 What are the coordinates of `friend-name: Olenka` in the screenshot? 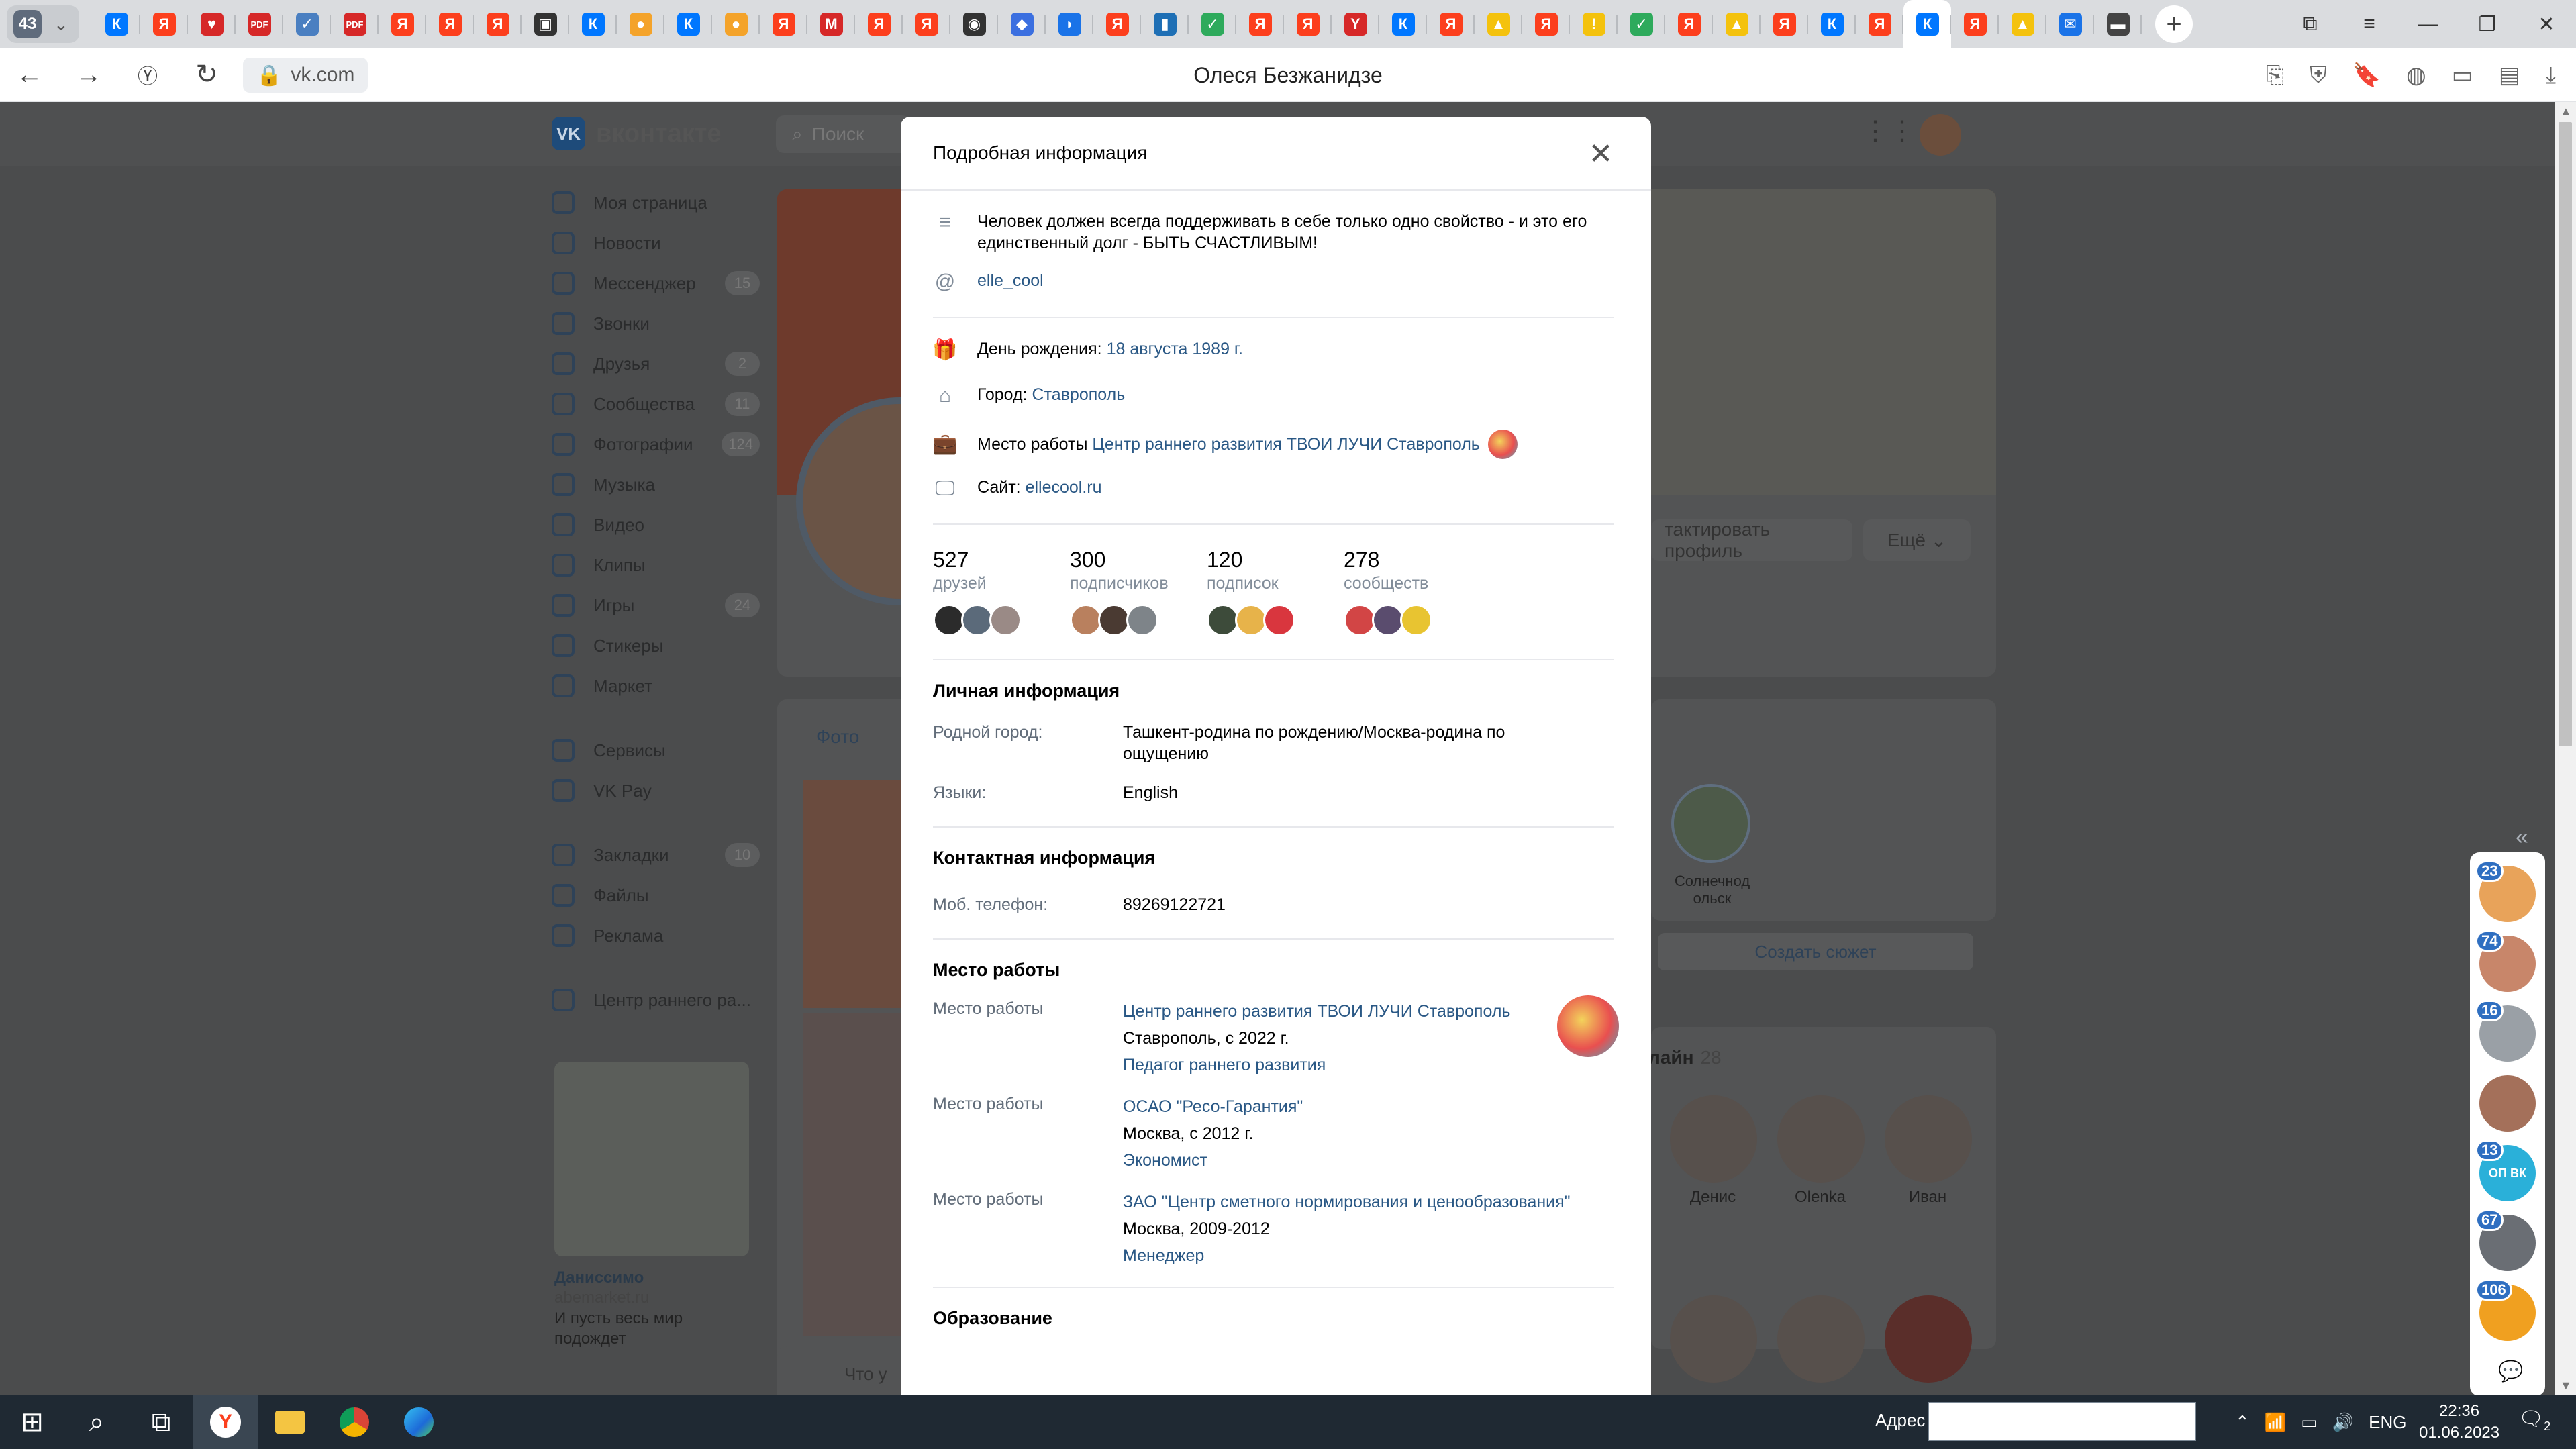 It's located at (1820, 1197).